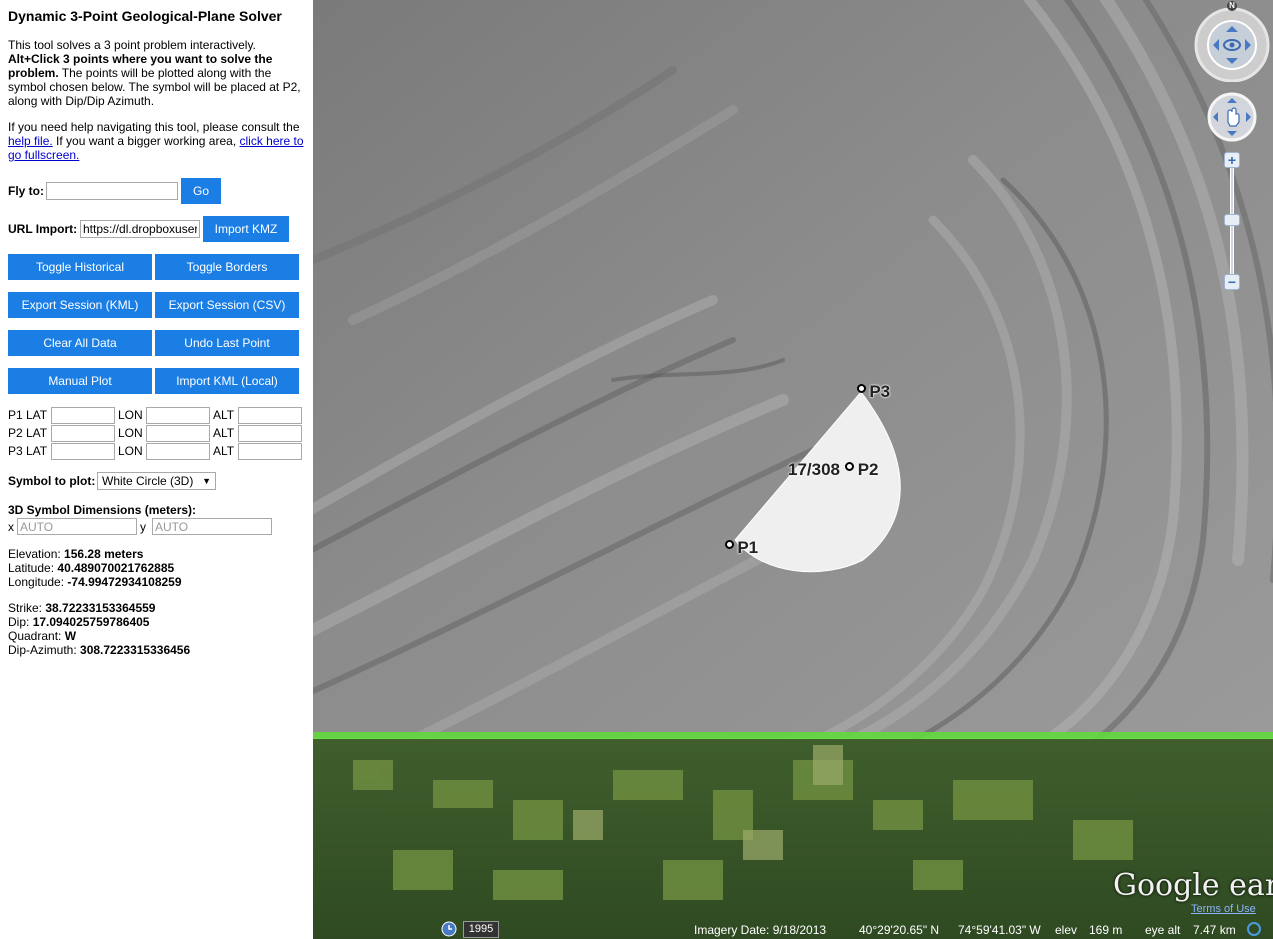  Describe the element at coordinates (206, 481) in the screenshot. I see `dropdown-arrow-icon: ▼` at that location.